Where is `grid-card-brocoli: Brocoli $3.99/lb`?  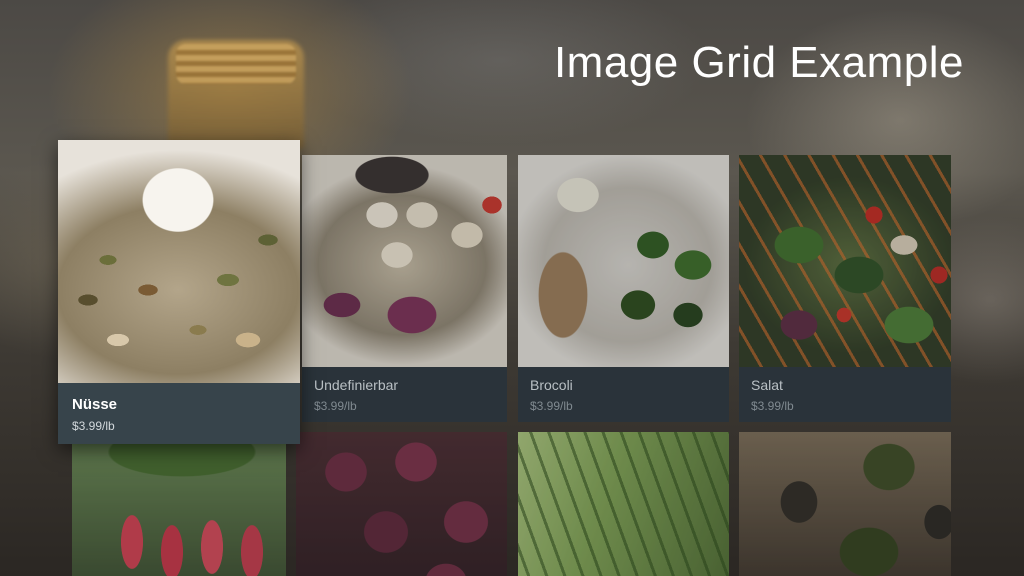 grid-card-brocoli: Brocoli $3.99/lb is located at coordinates (623, 288).